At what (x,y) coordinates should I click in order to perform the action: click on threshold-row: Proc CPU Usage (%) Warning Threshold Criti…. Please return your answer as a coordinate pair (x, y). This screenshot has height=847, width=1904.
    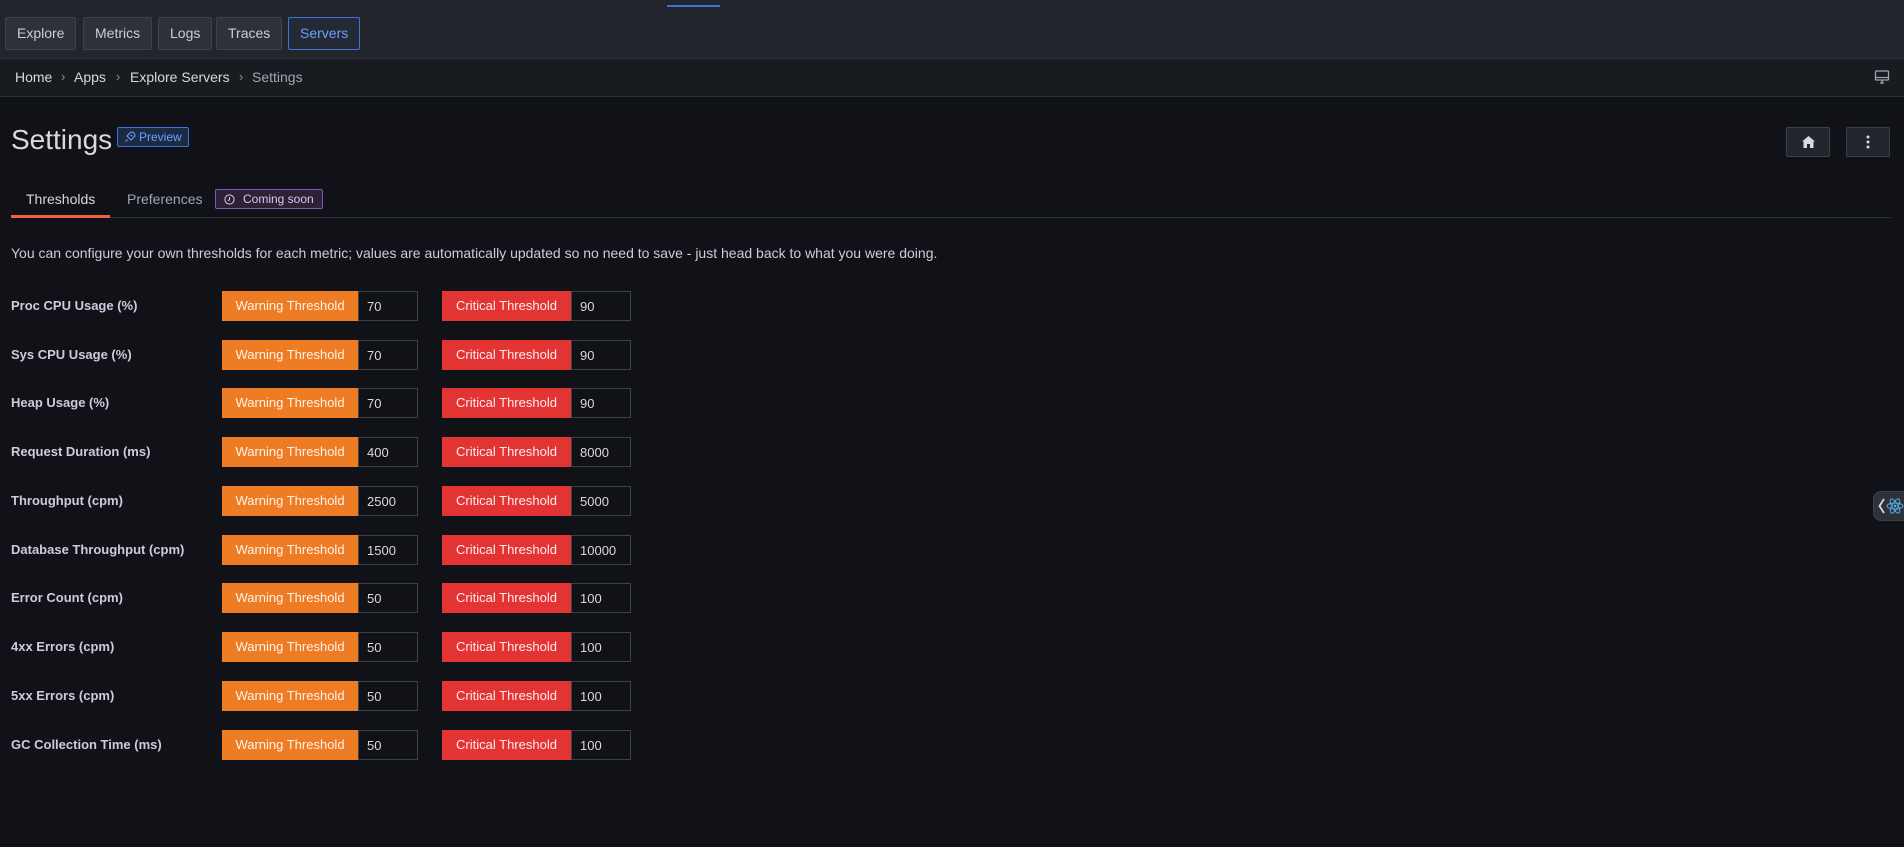
    Looking at the image, I should click on (350, 306).